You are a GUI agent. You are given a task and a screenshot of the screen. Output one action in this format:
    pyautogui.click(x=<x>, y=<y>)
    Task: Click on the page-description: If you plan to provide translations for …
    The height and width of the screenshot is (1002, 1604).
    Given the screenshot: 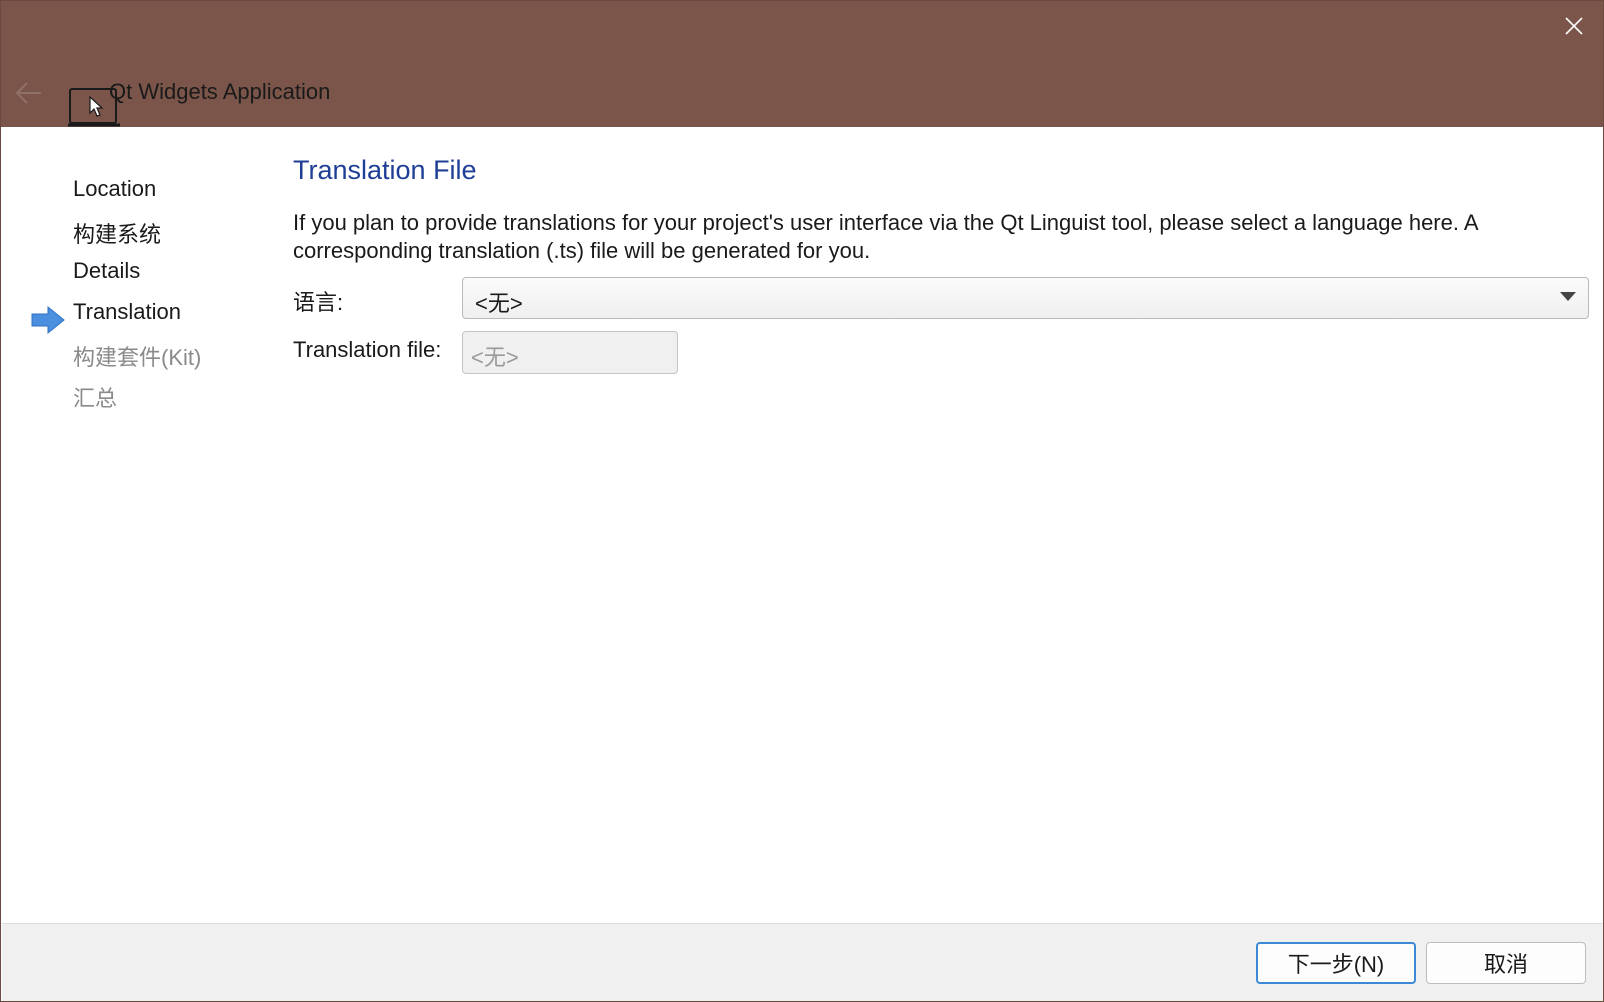 What is the action you would take?
    pyautogui.click(x=885, y=236)
    